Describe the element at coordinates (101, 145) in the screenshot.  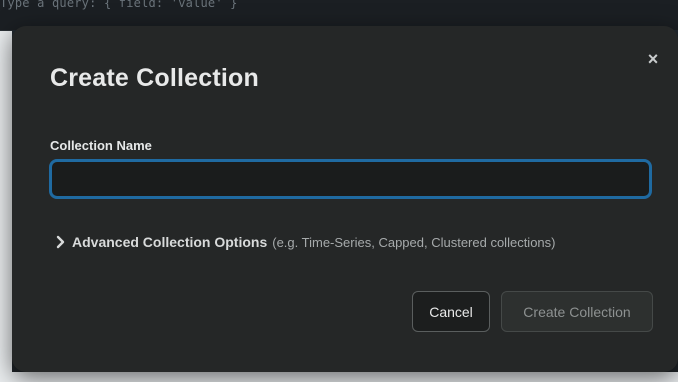
I see `collection-name-label: Collection Name` at that location.